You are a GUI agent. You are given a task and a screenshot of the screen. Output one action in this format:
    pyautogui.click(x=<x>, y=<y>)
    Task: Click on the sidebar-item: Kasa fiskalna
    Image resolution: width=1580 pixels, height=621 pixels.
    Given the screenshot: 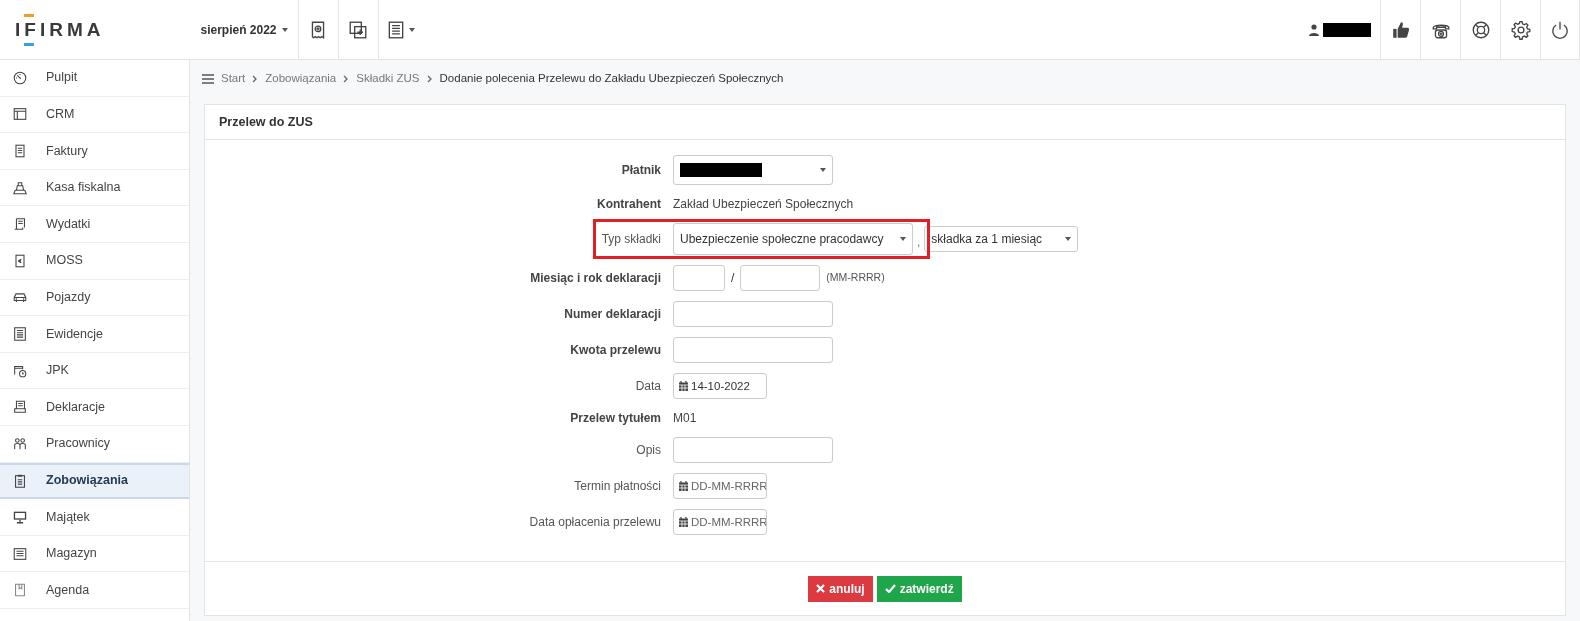 What is the action you would take?
    pyautogui.click(x=94, y=188)
    